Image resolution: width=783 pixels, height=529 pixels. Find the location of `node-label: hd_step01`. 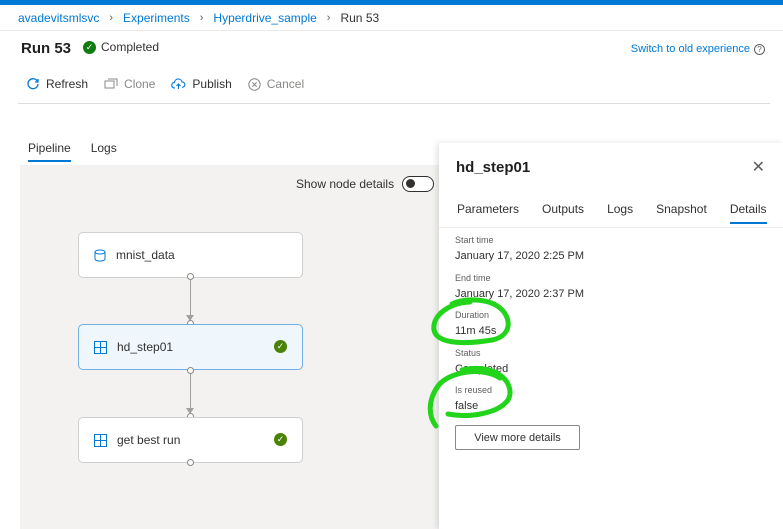

node-label: hd_step01 is located at coordinates (145, 347).